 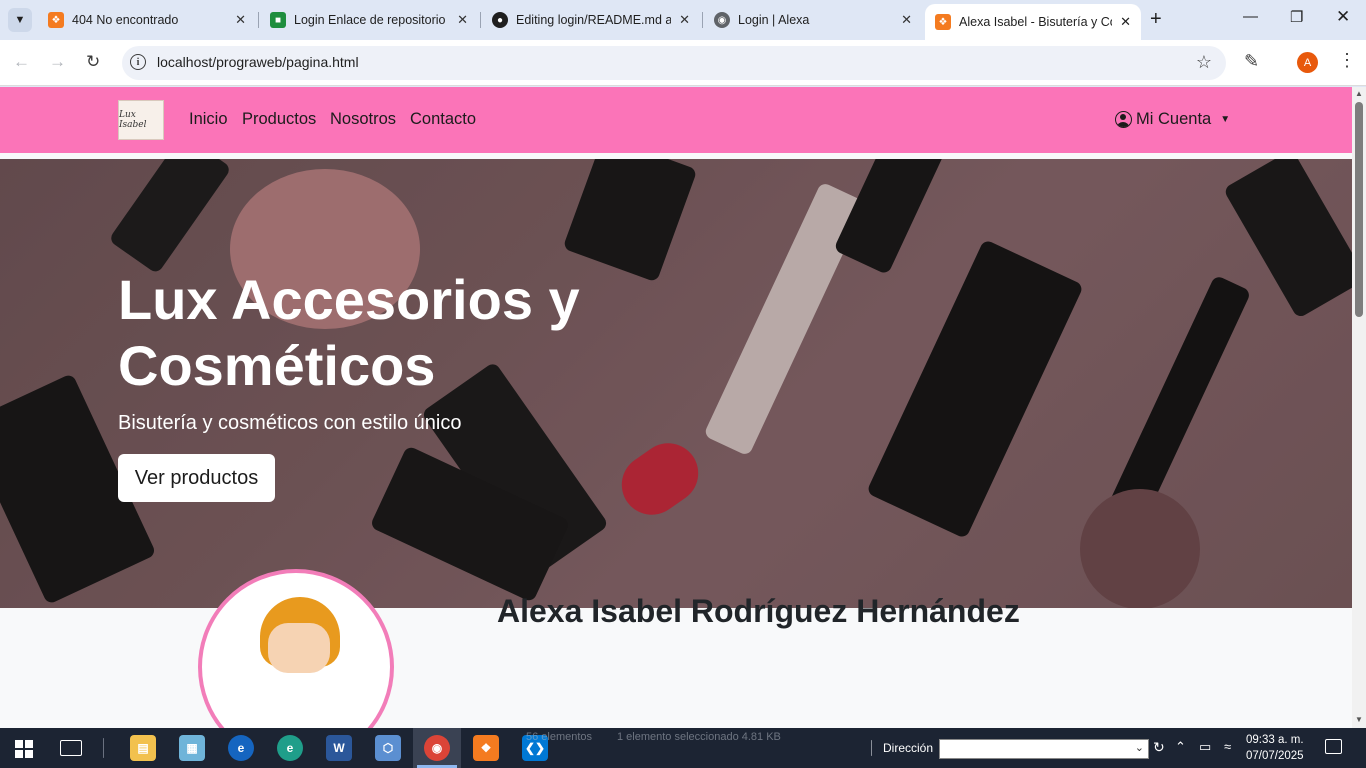 I want to click on toolbar-grip, so click(x=871, y=748).